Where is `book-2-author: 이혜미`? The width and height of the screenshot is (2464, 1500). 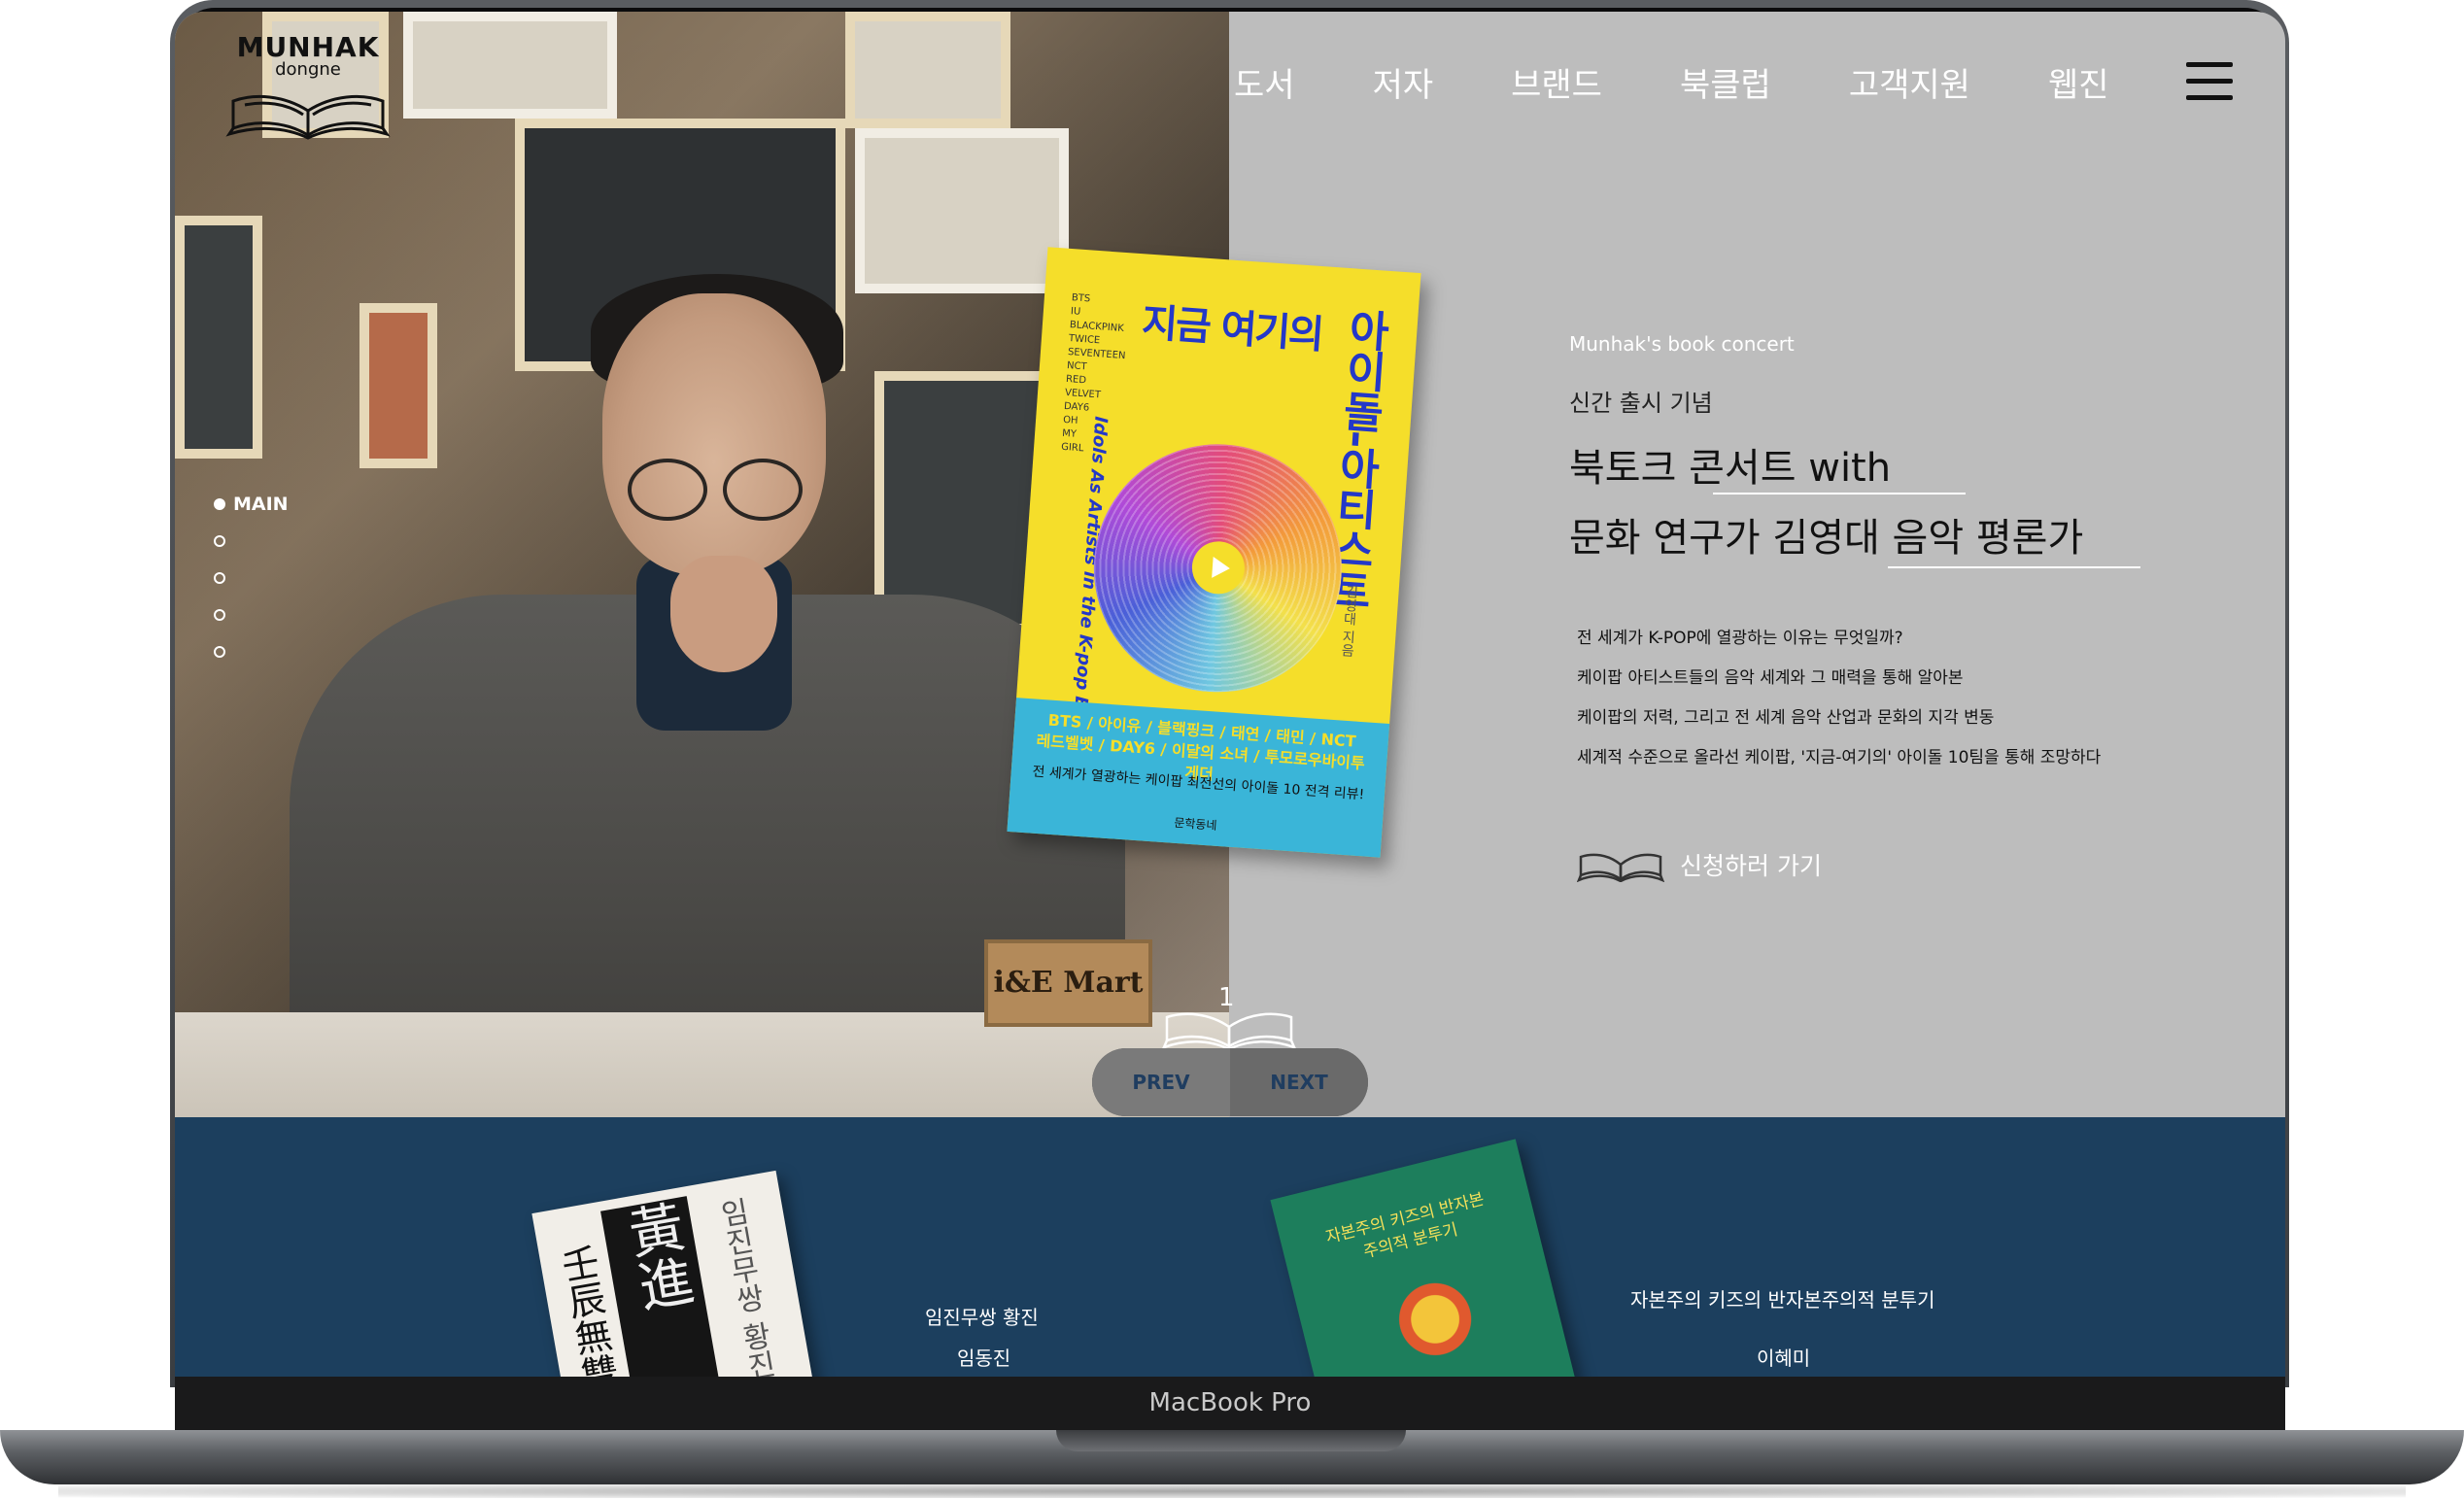
book-2-author: 이혜미 is located at coordinates (1784, 1359).